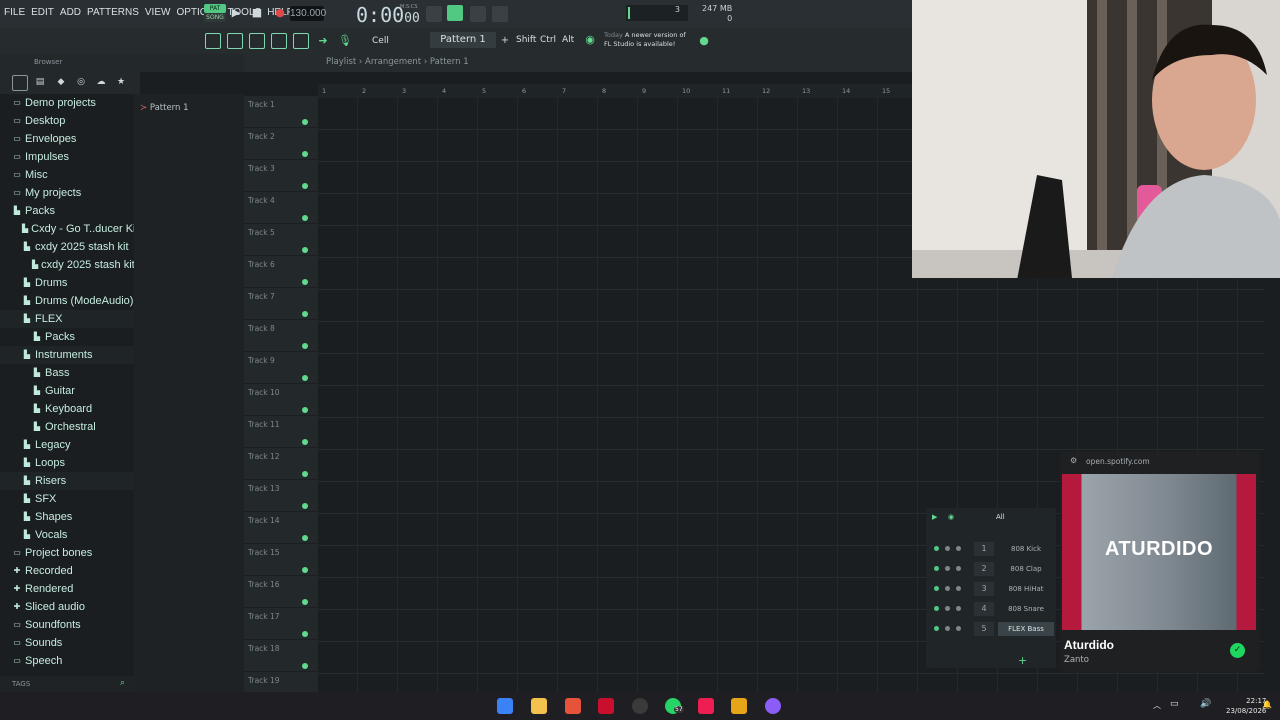  What do you see at coordinates (67, 319) in the screenshot?
I see `browser-item: ▙ FLEX` at bounding box center [67, 319].